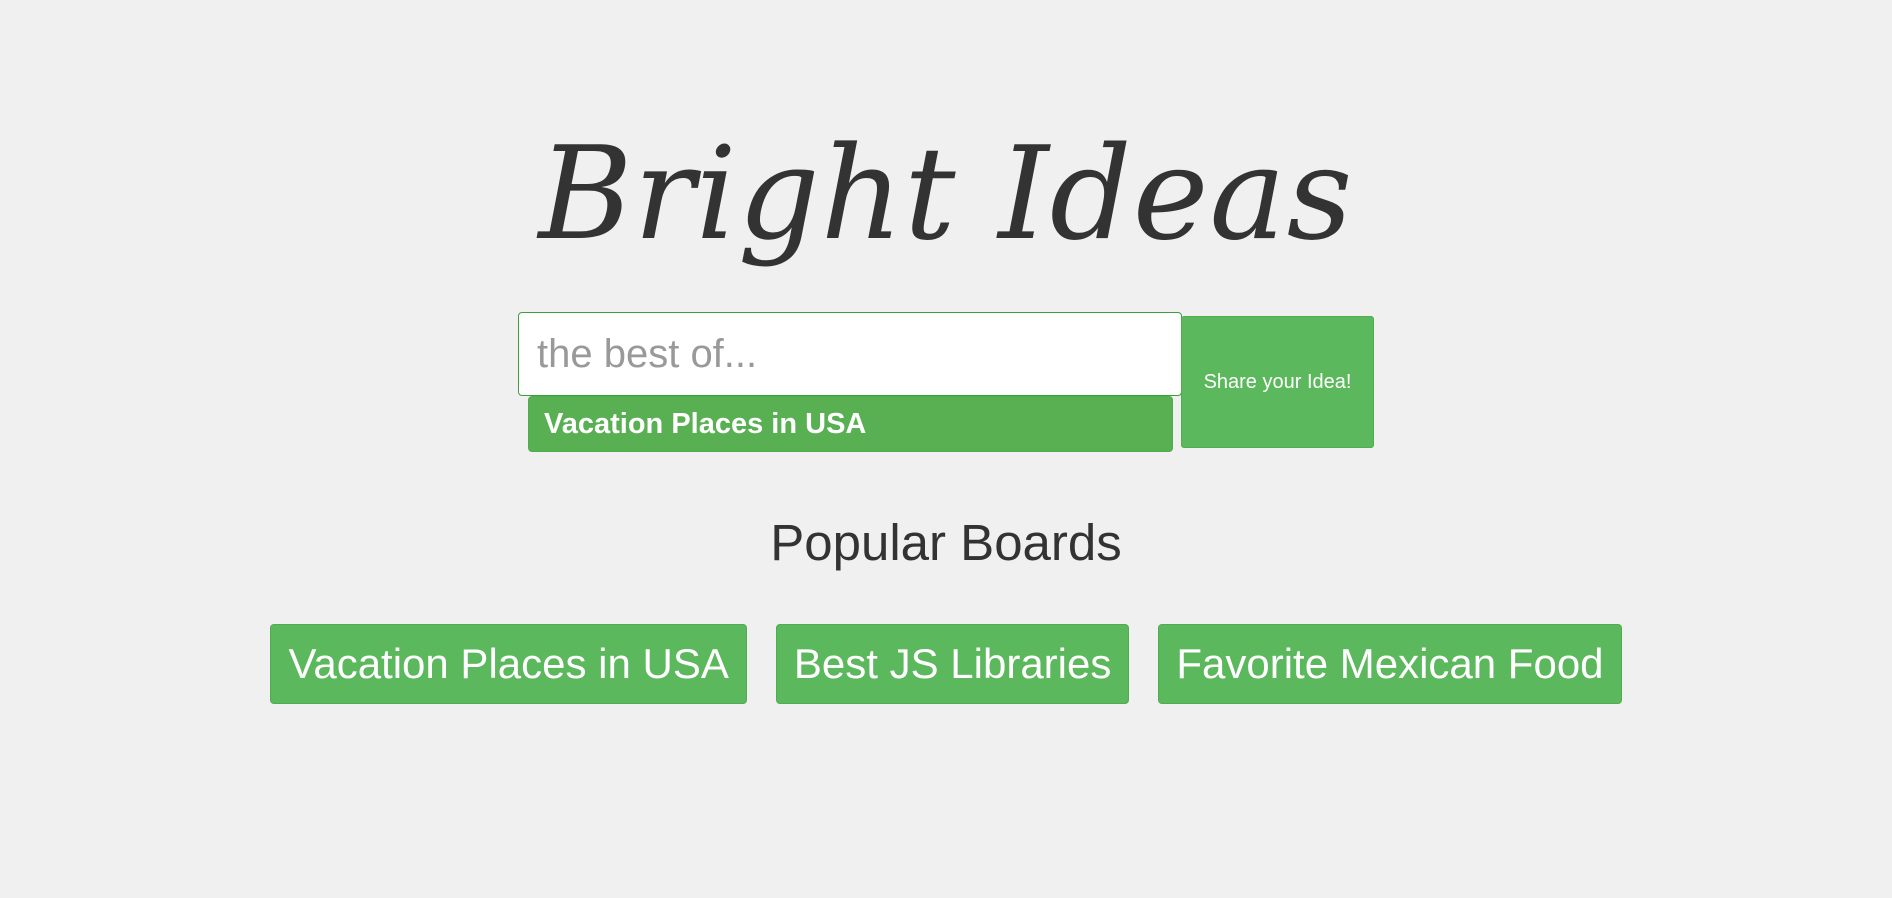  Describe the element at coordinates (1277, 382) in the screenshot. I see `share-idea-button: Share your Idea!` at that location.